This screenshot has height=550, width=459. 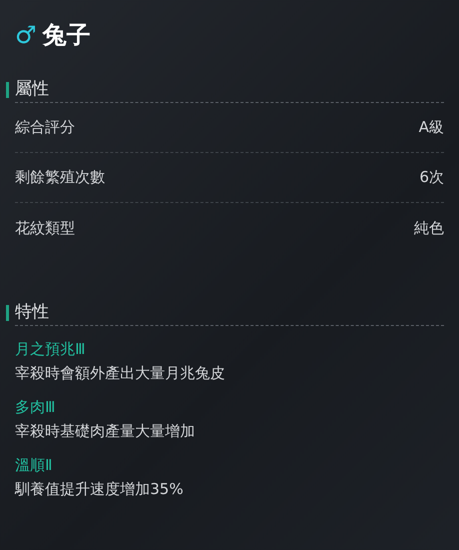 What do you see at coordinates (45, 127) in the screenshot?
I see `attribute-label: 綜合評分` at bounding box center [45, 127].